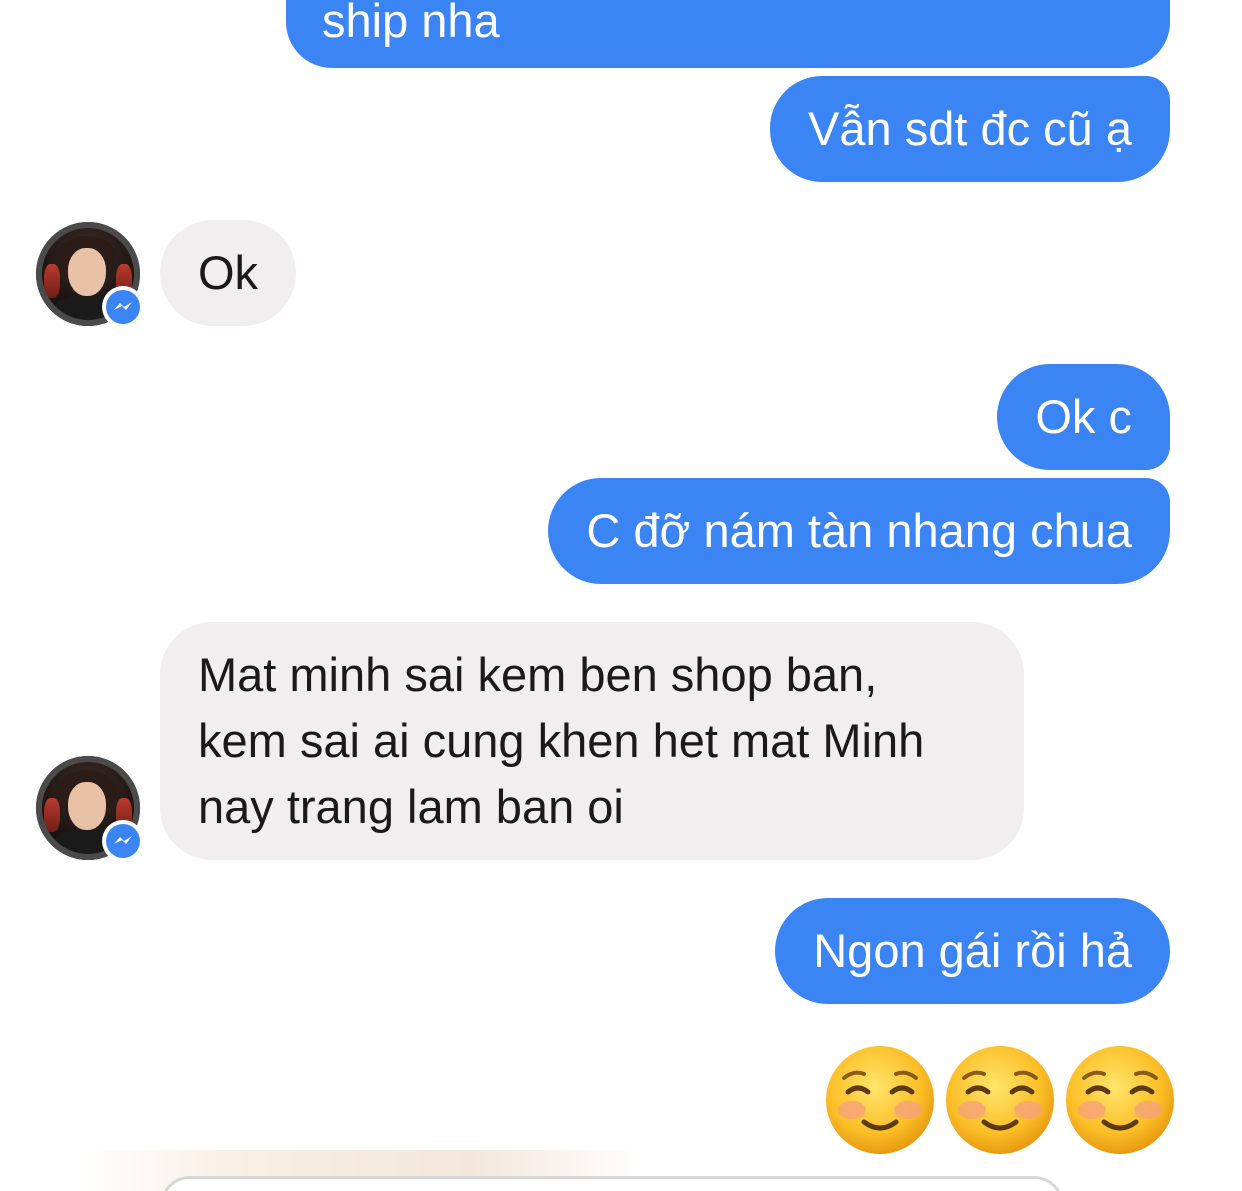 The width and height of the screenshot is (1242, 1191). I want to click on message-text-line: Mat minh sai kem ben shop ban,, so click(538, 674).